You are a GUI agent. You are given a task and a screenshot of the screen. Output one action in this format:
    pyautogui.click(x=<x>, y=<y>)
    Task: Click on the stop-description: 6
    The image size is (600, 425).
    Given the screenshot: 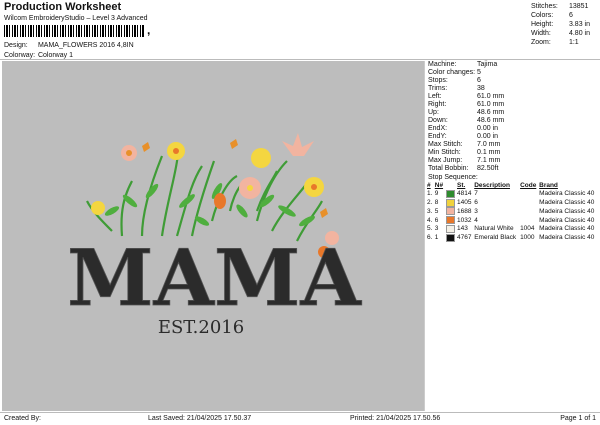 What is the action you would take?
    pyautogui.click(x=476, y=203)
    